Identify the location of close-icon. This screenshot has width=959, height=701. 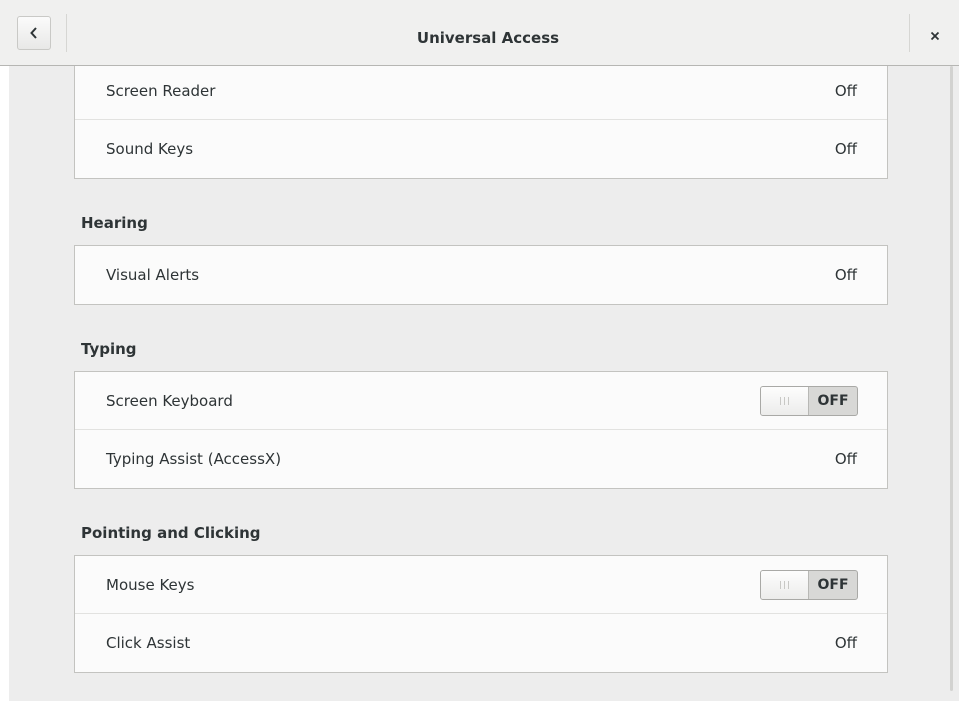
(935, 35).